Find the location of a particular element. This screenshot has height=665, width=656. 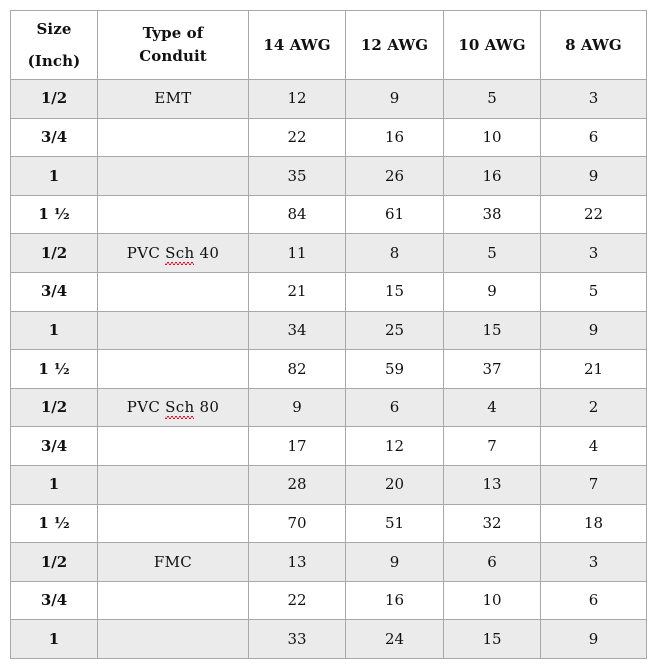

table-row: 1/2 EMT 12 9 5 3 is located at coordinates (328, 99).